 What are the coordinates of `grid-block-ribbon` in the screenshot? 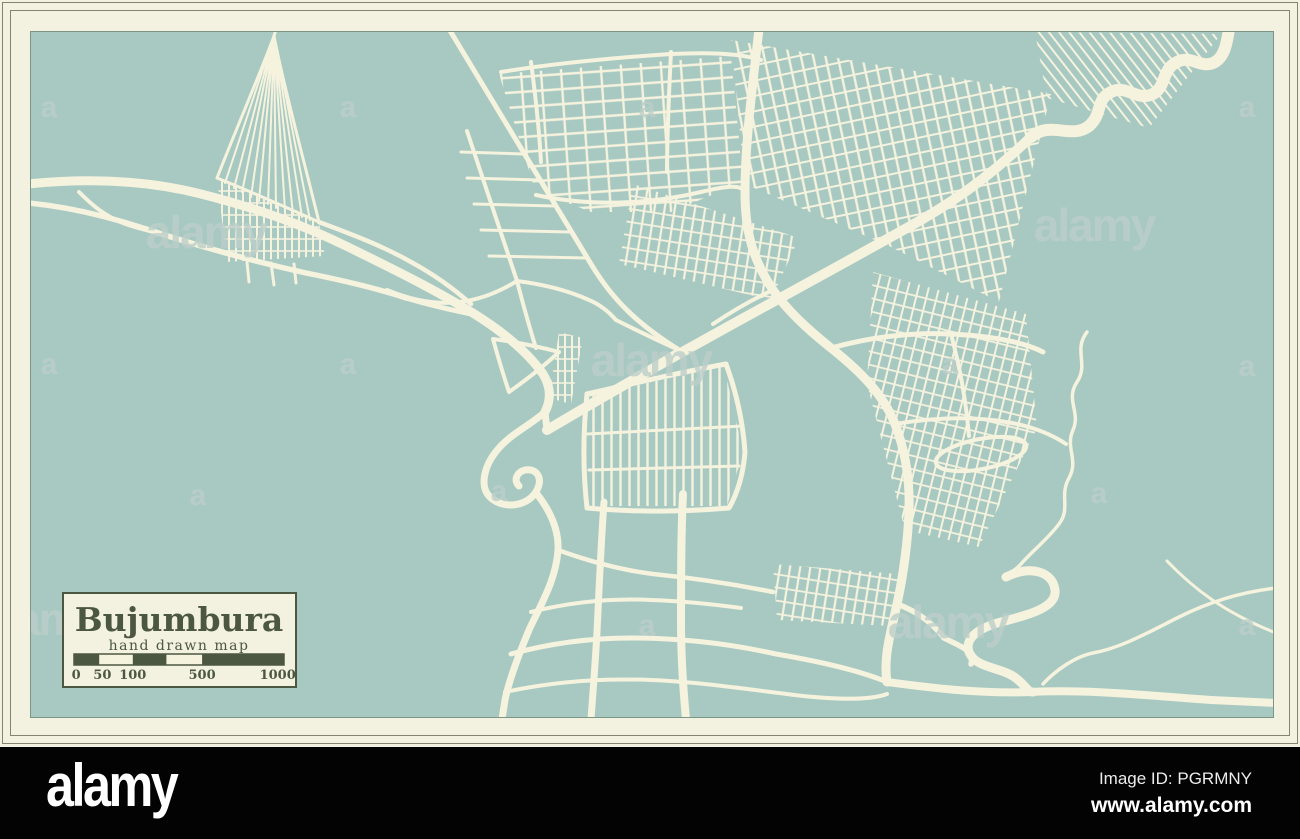 It's located at (566, 368).